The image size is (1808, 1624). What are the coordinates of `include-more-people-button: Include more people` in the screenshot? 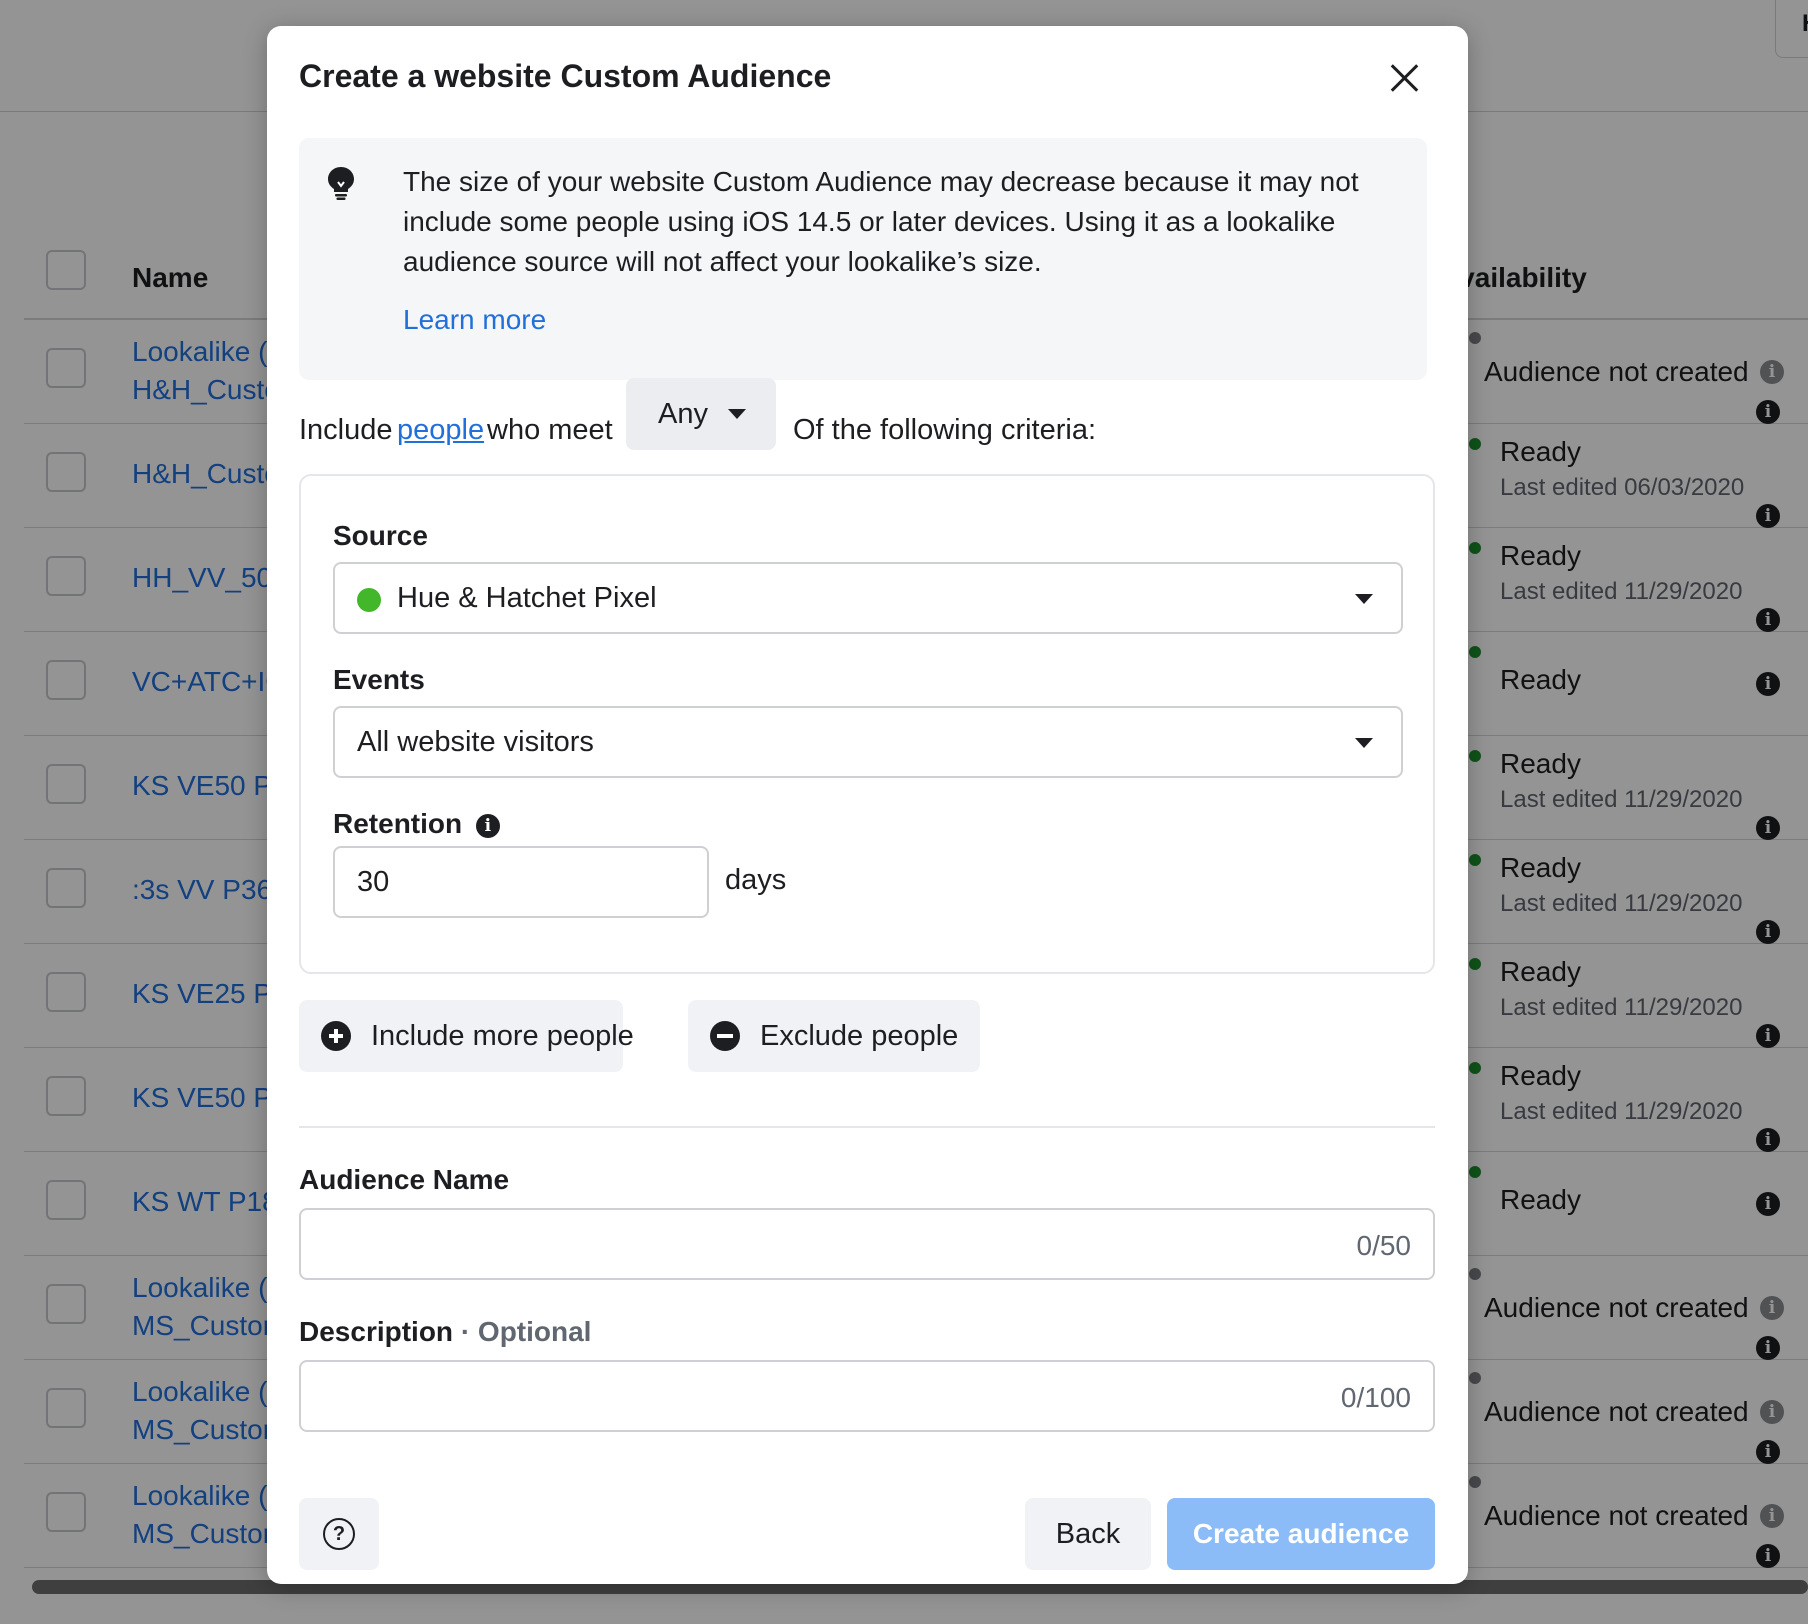 It's located at (466, 1036).